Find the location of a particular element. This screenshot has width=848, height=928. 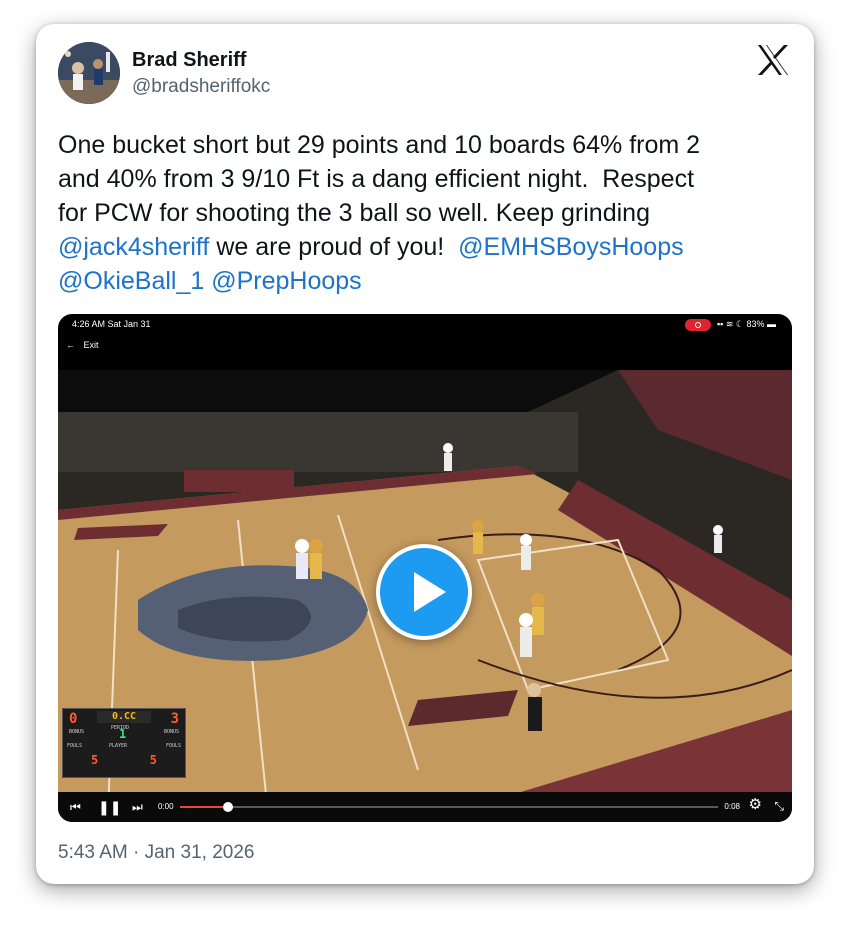

avatar is located at coordinates (89, 73).